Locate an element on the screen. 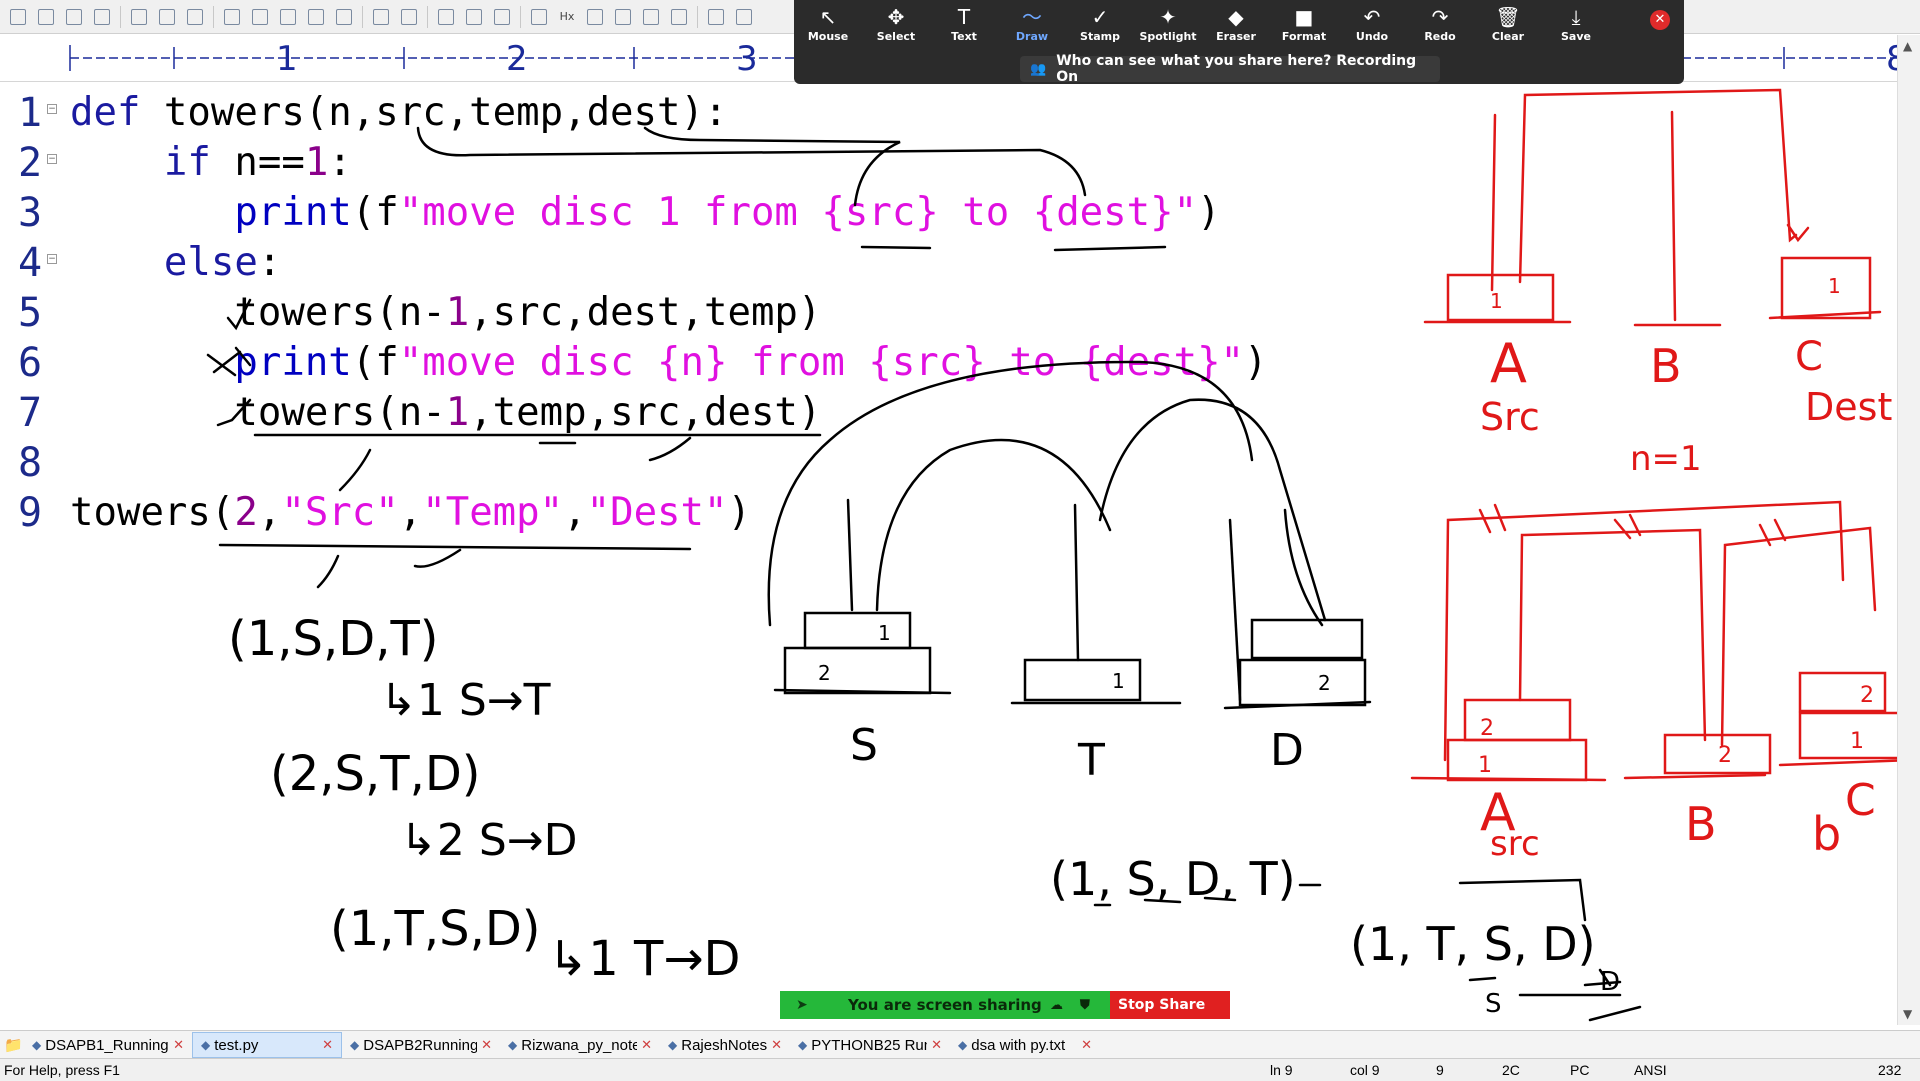 The height and width of the screenshot is (1081, 1920). red-frame is located at coordinates (1644, 631).